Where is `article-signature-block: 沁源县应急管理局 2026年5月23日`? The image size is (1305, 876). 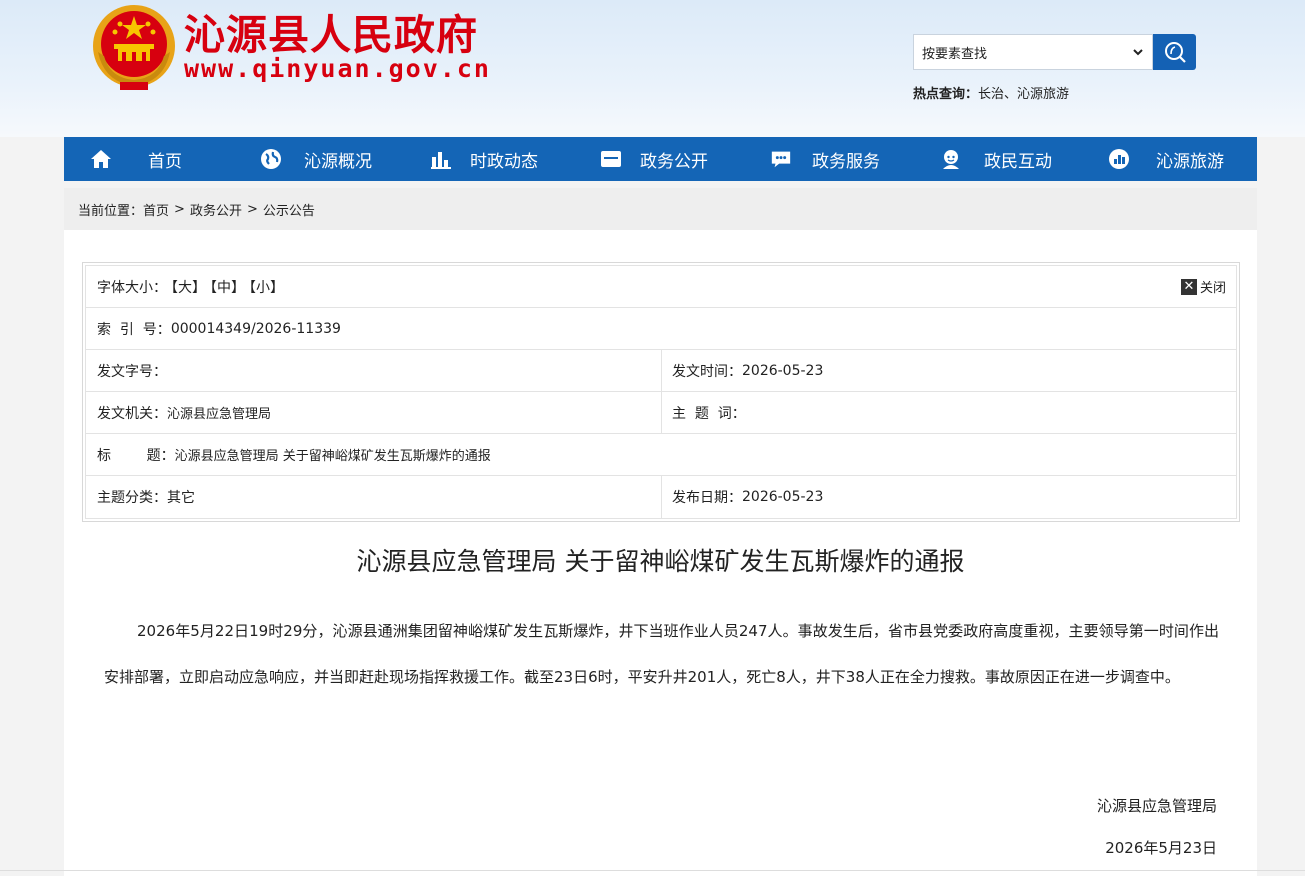 article-signature-block: 沁源县应急管理局 2026年5月23日 is located at coordinates (1157, 827).